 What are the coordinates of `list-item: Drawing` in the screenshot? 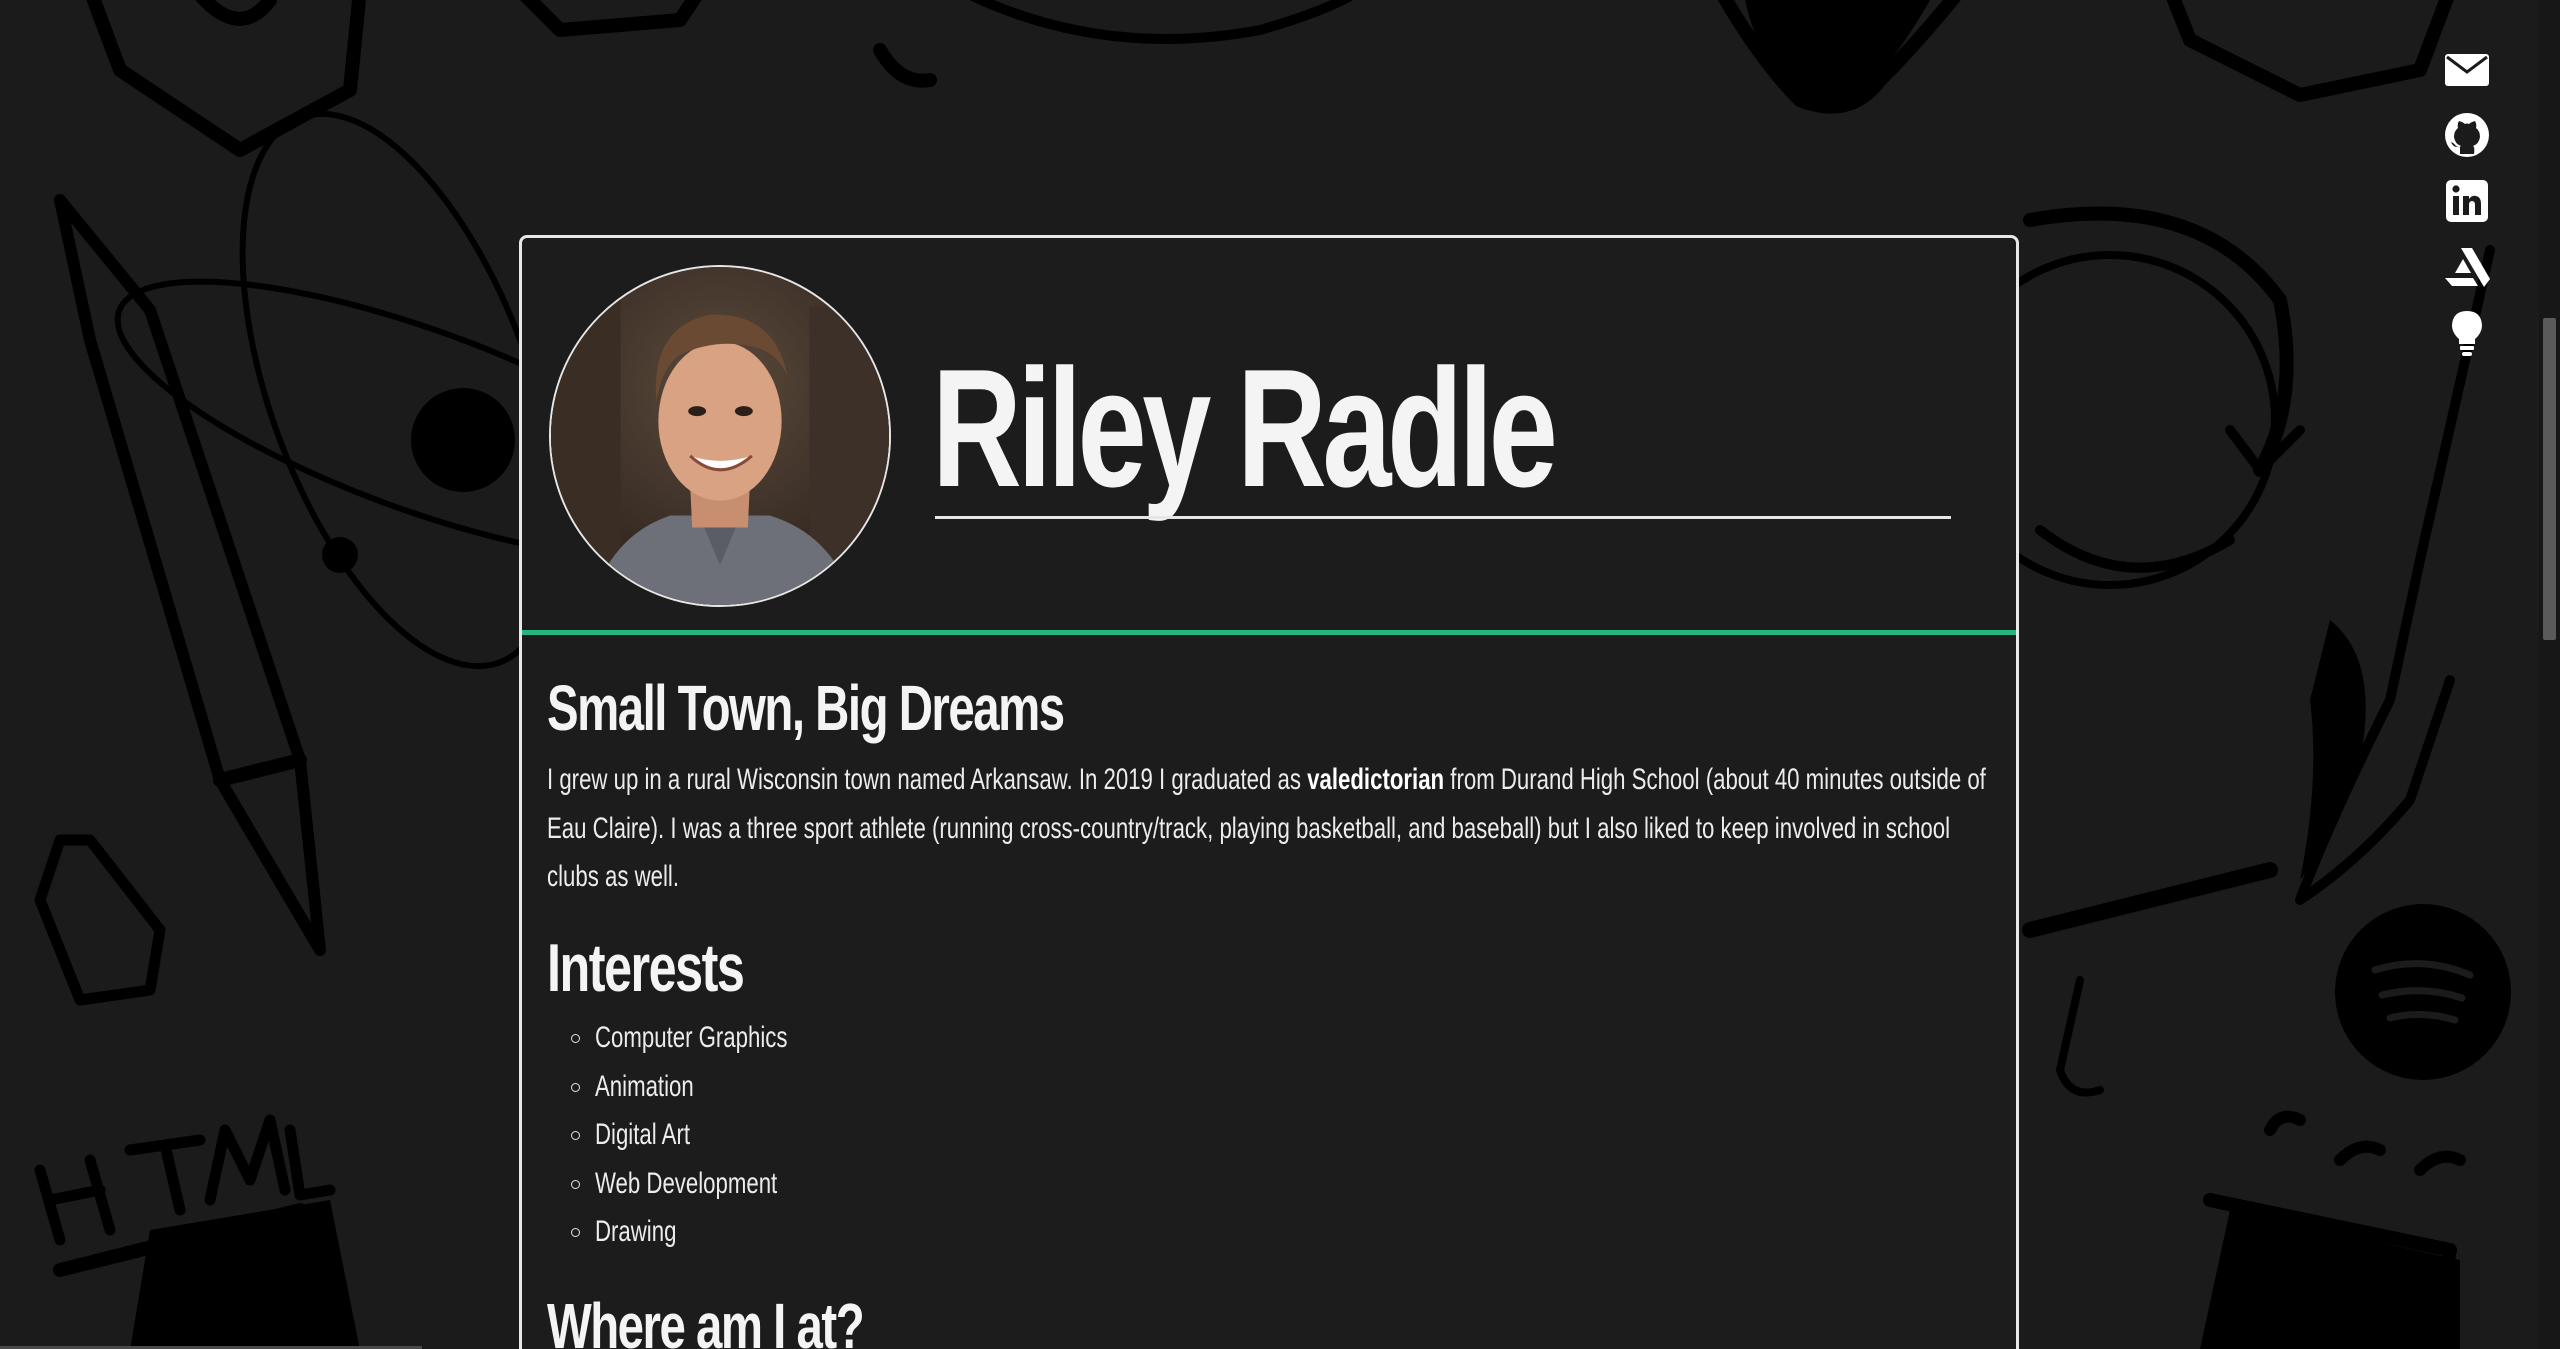 It's located at (701, 1232).